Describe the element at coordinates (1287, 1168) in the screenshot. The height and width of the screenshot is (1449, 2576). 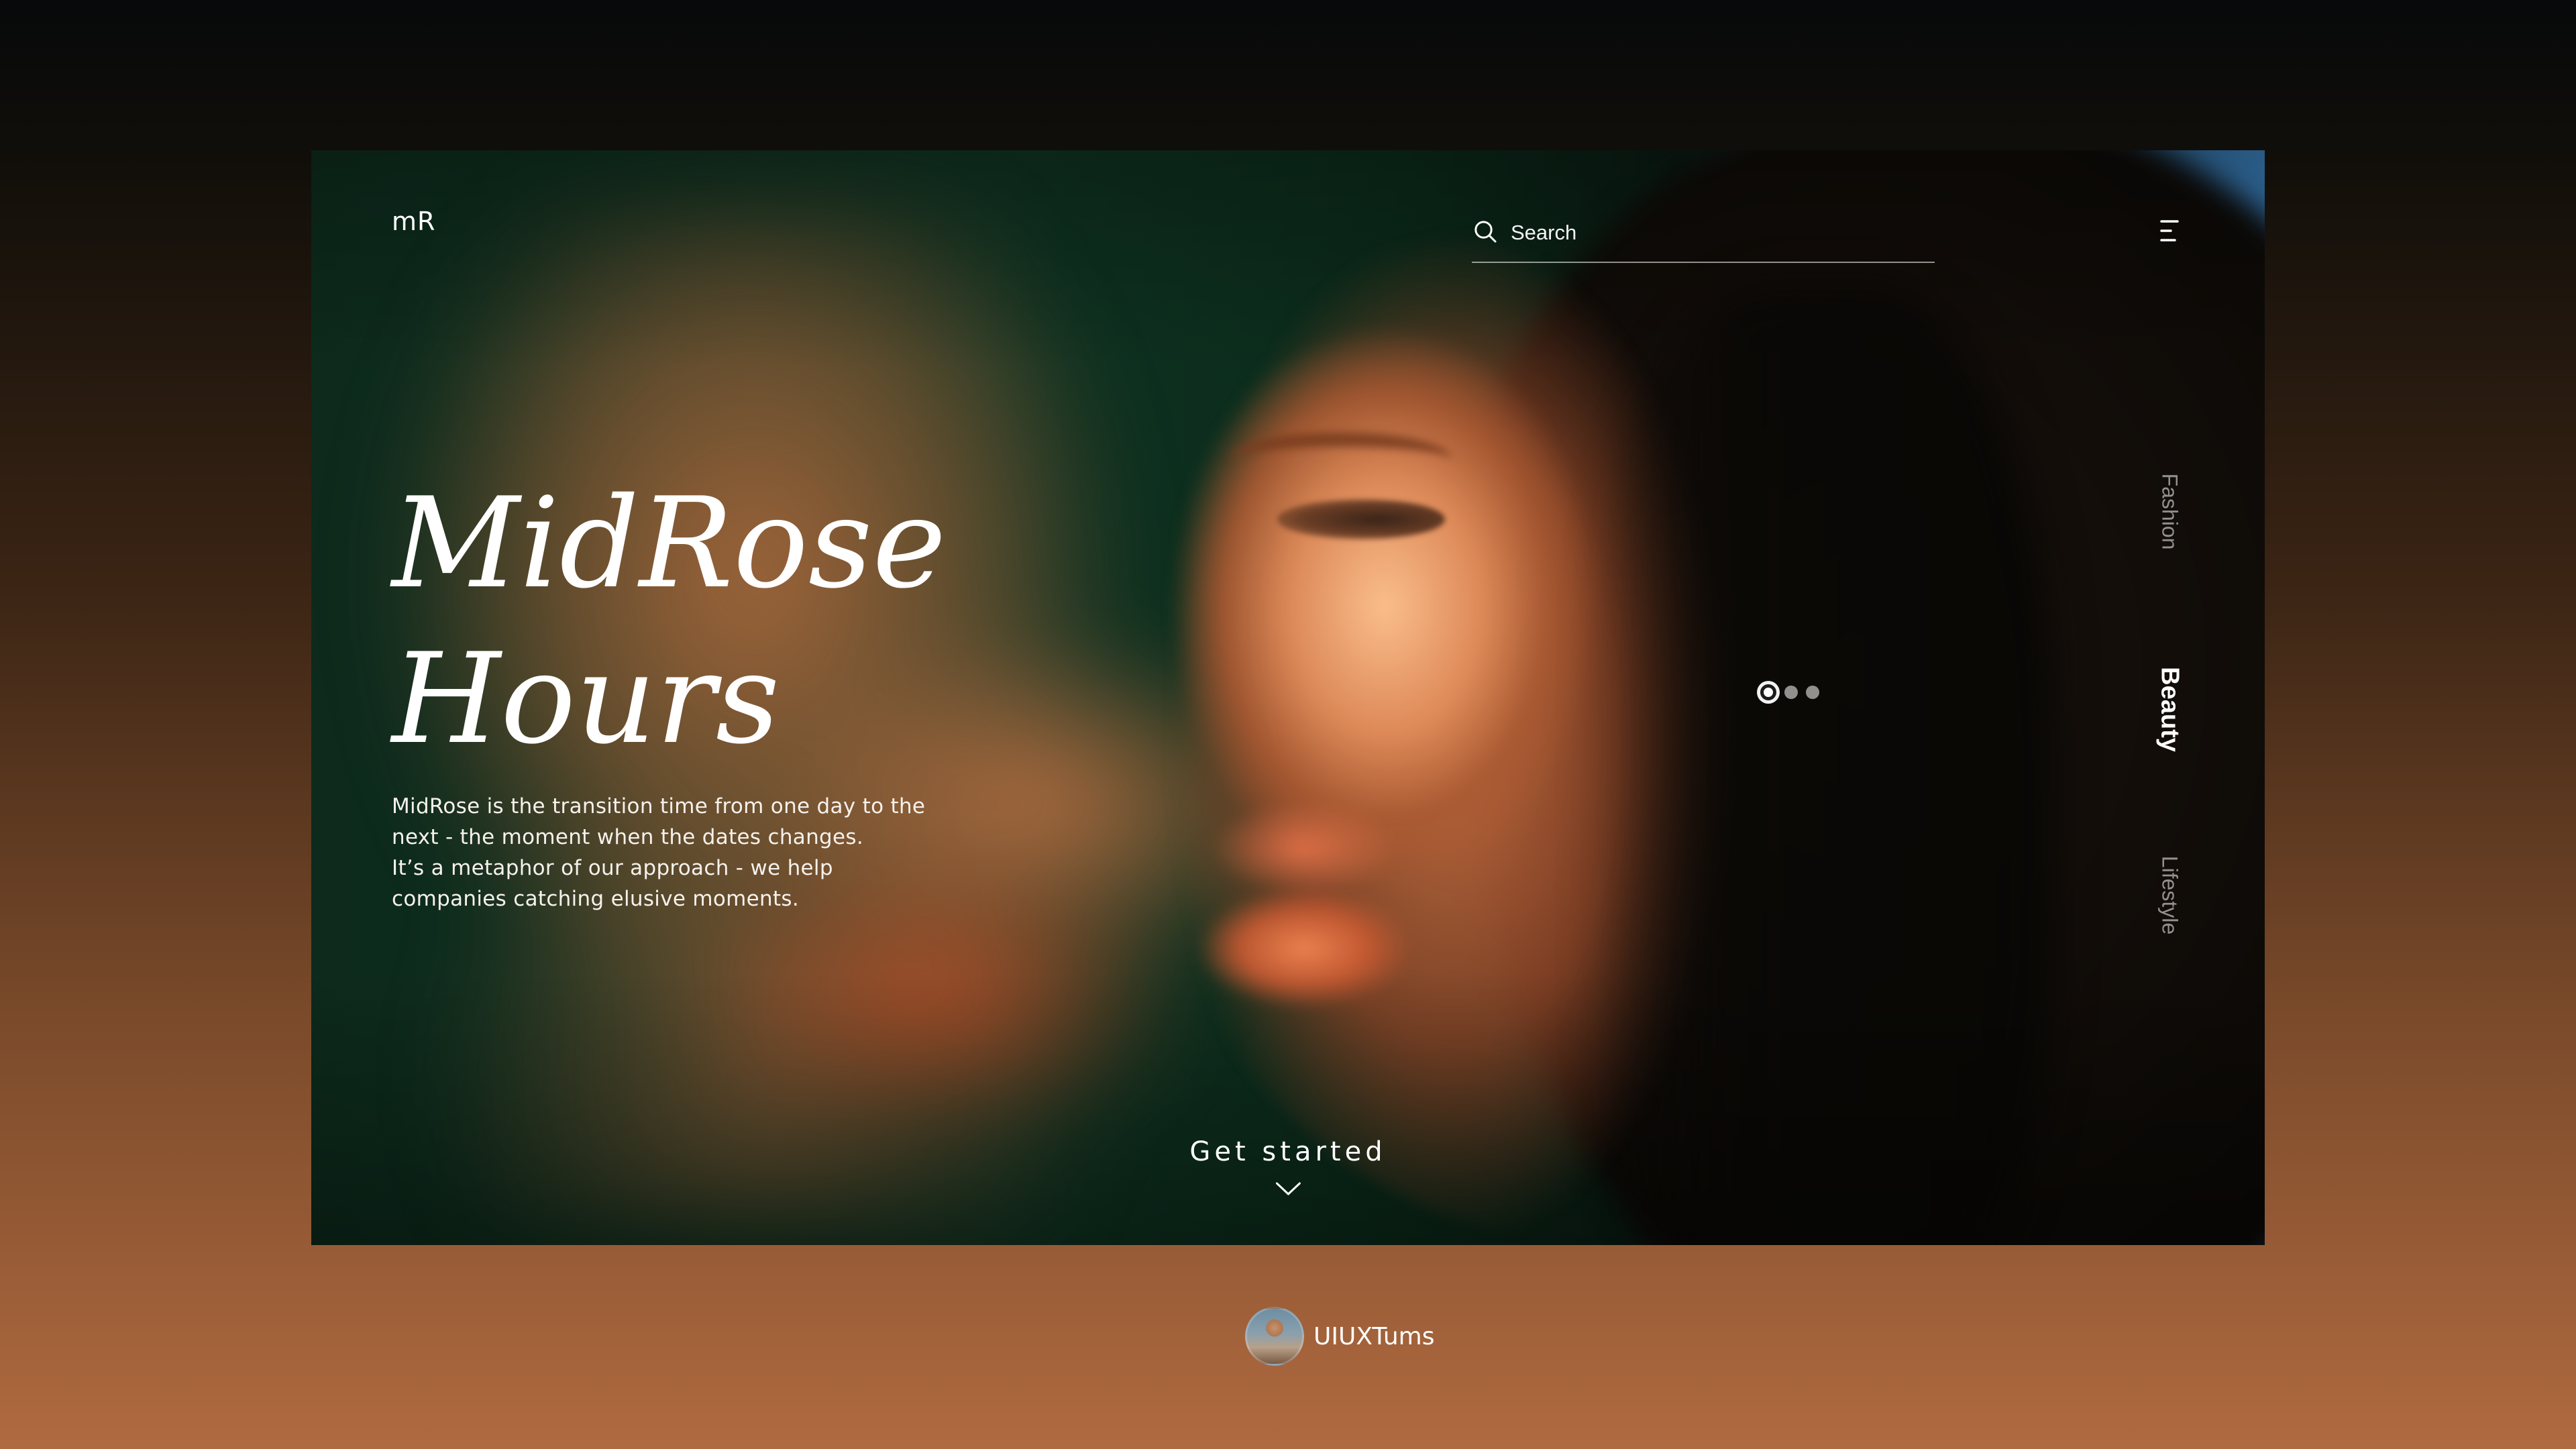
I see `get-started-button: Get started` at that location.